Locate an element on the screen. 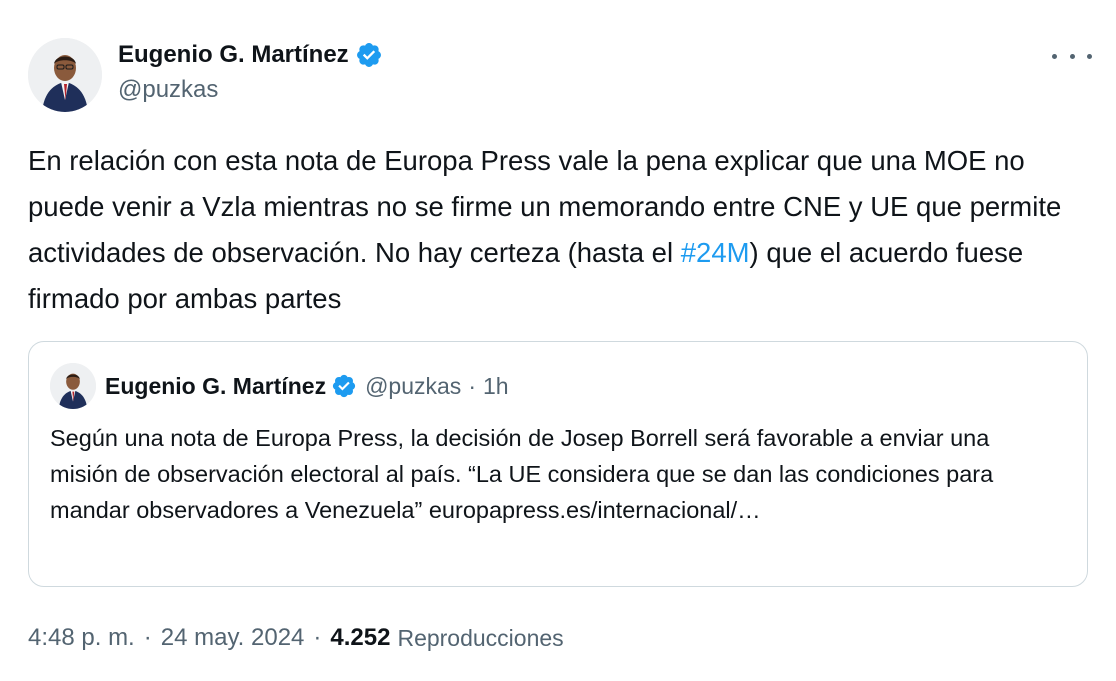 This screenshot has width=1116, height=681. quoted-header: Eugenio G. Martínez @puzkas · 1h is located at coordinates (307, 386).